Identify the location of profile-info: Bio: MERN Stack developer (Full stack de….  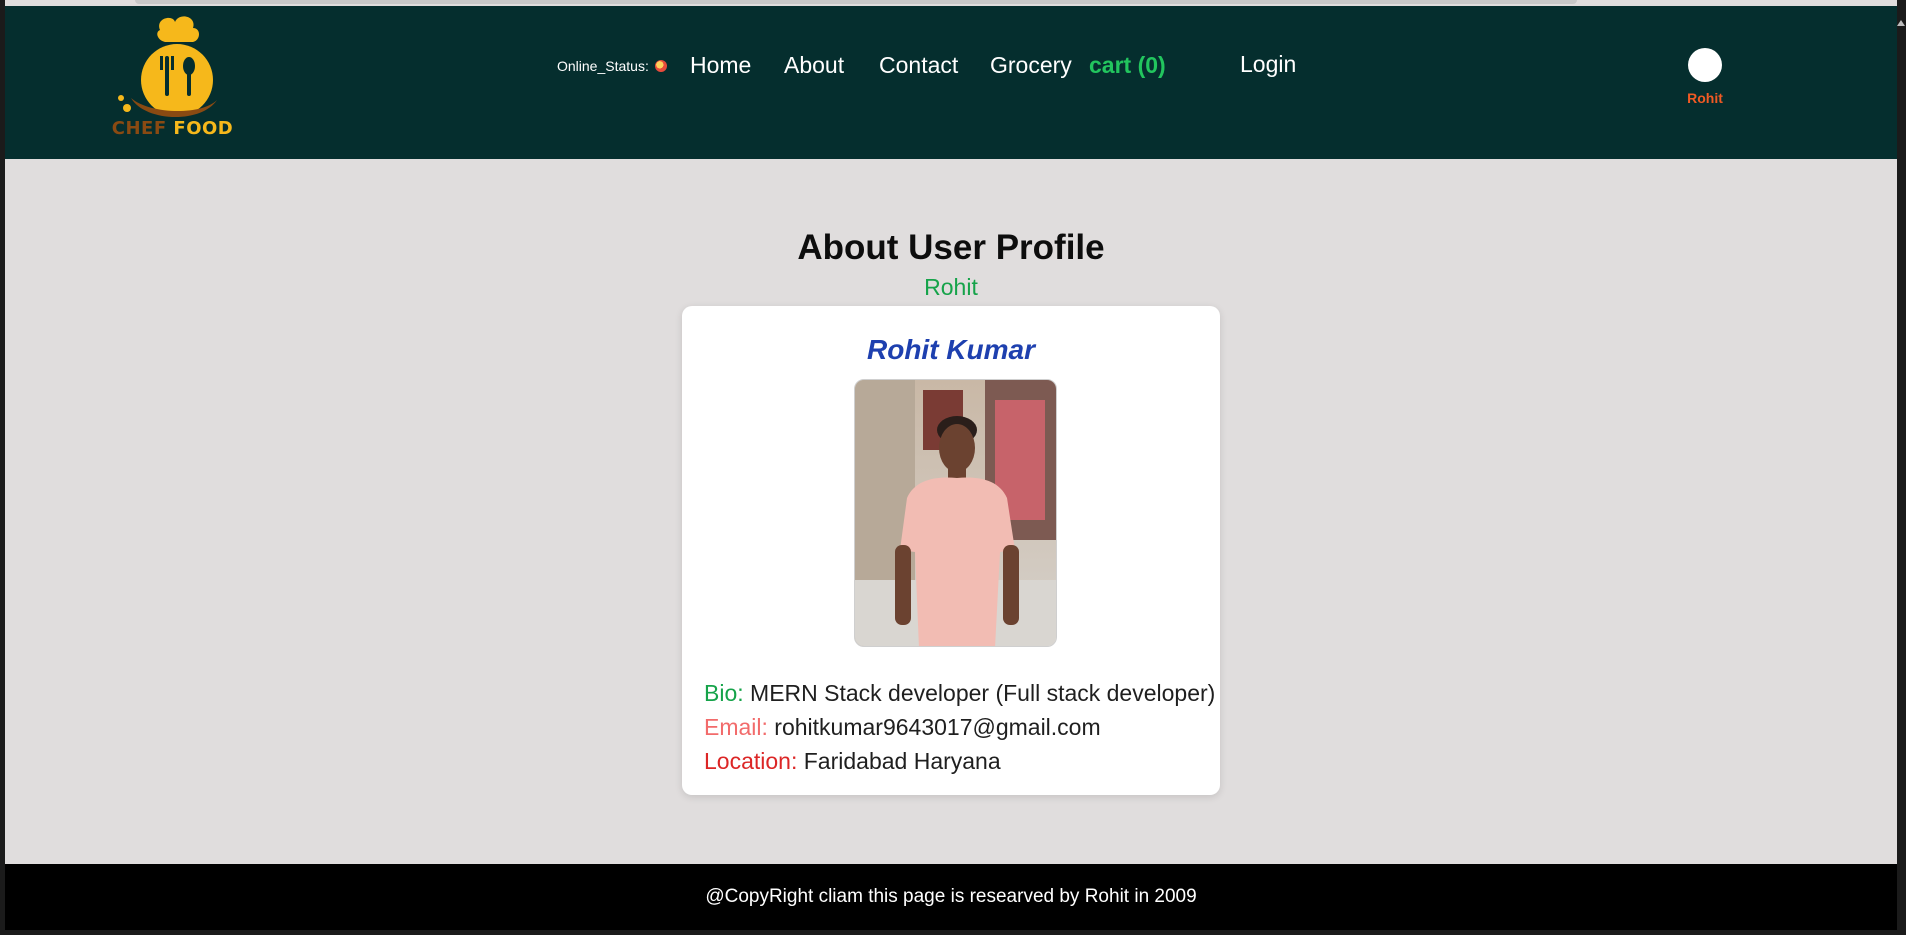
(959, 727).